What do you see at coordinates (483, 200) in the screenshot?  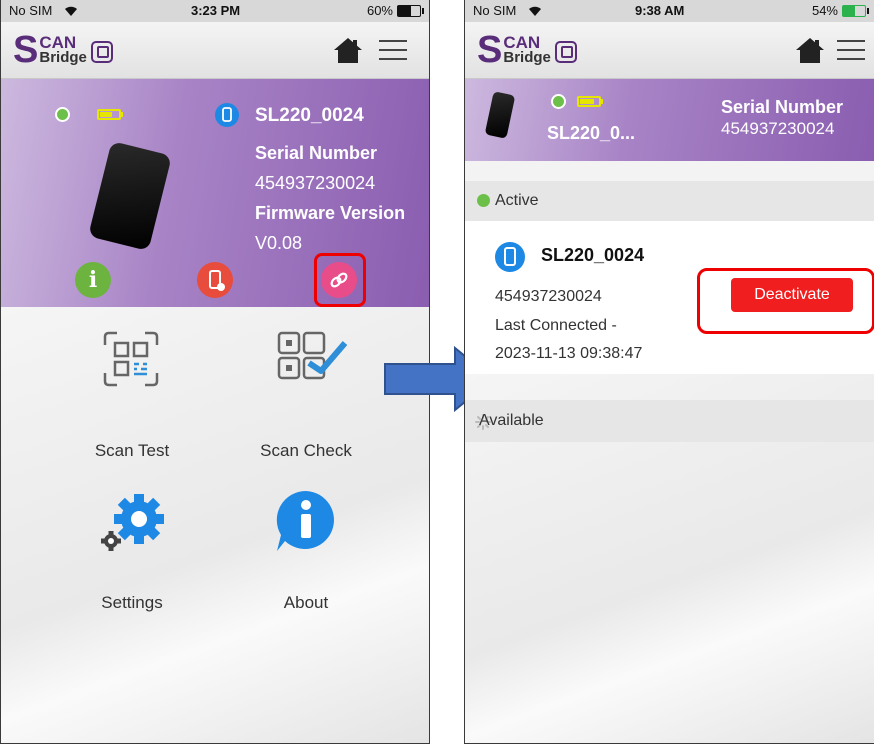 I see `active-status-dot` at bounding box center [483, 200].